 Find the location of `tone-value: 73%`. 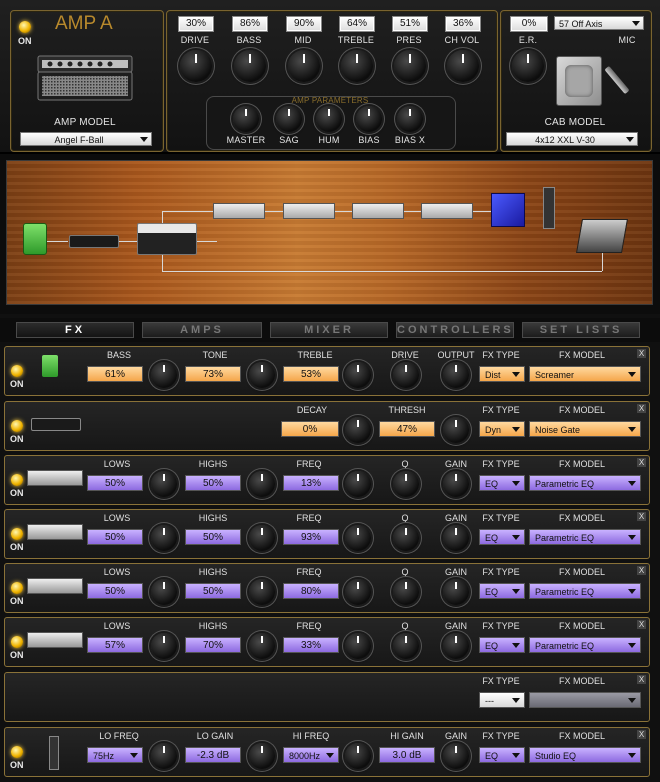

tone-value: 73% is located at coordinates (213, 374).